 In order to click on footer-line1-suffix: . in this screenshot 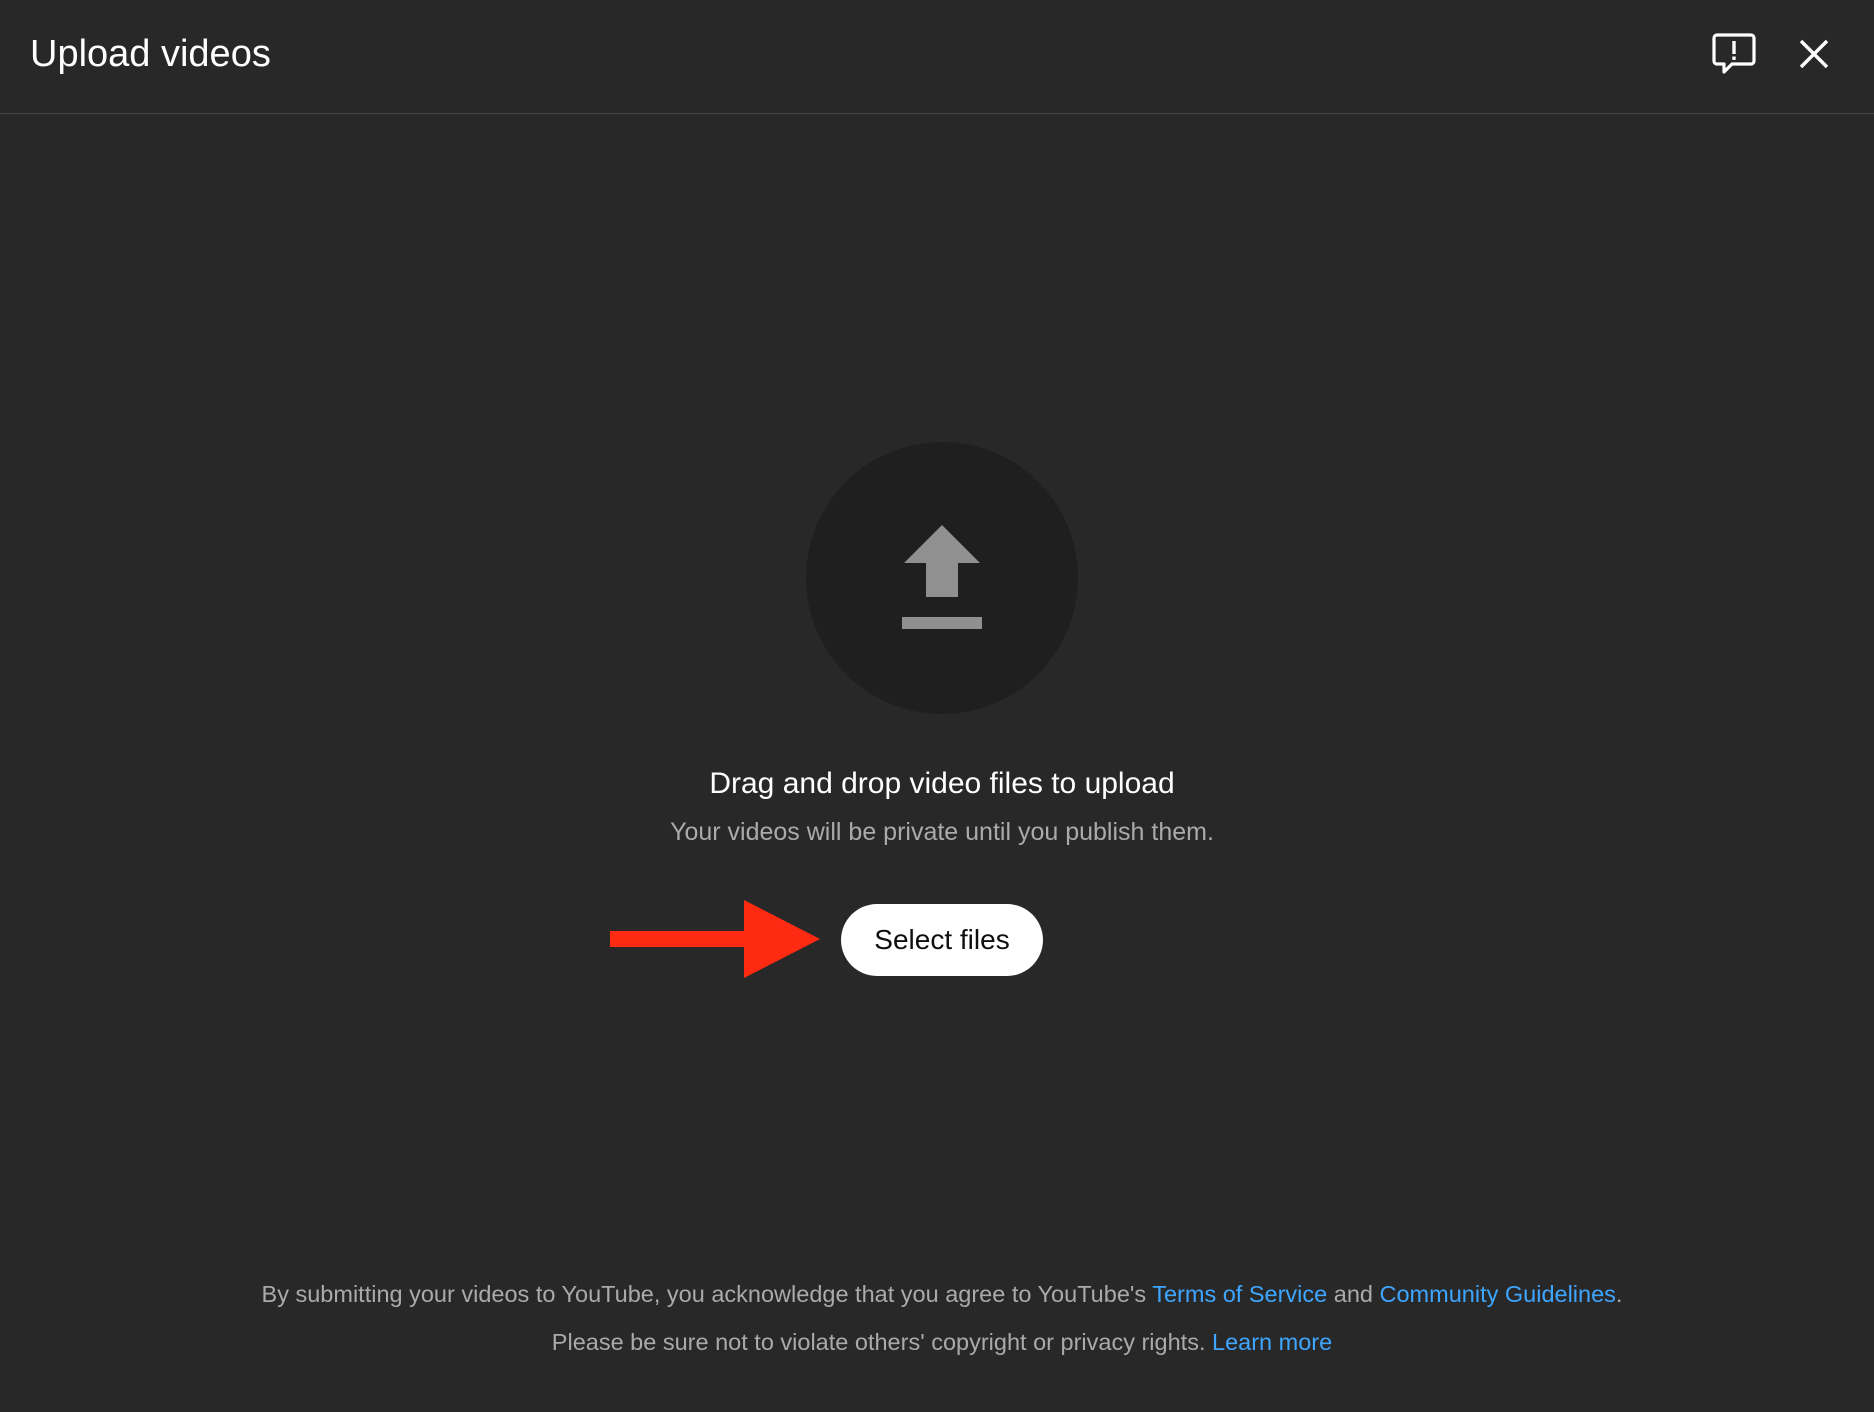, I will do `click(1619, 1294)`.